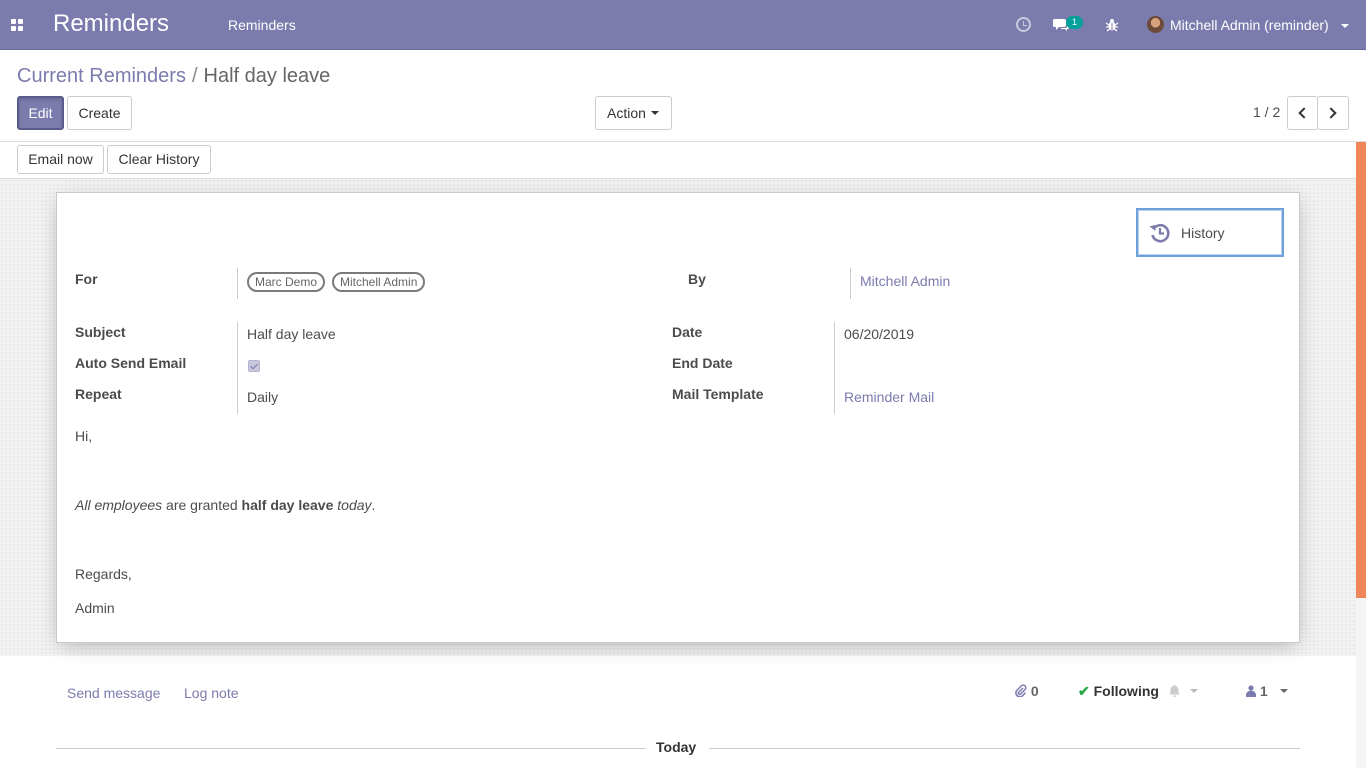 The image size is (1366, 768). I want to click on pager-previous-button, so click(1302, 113).